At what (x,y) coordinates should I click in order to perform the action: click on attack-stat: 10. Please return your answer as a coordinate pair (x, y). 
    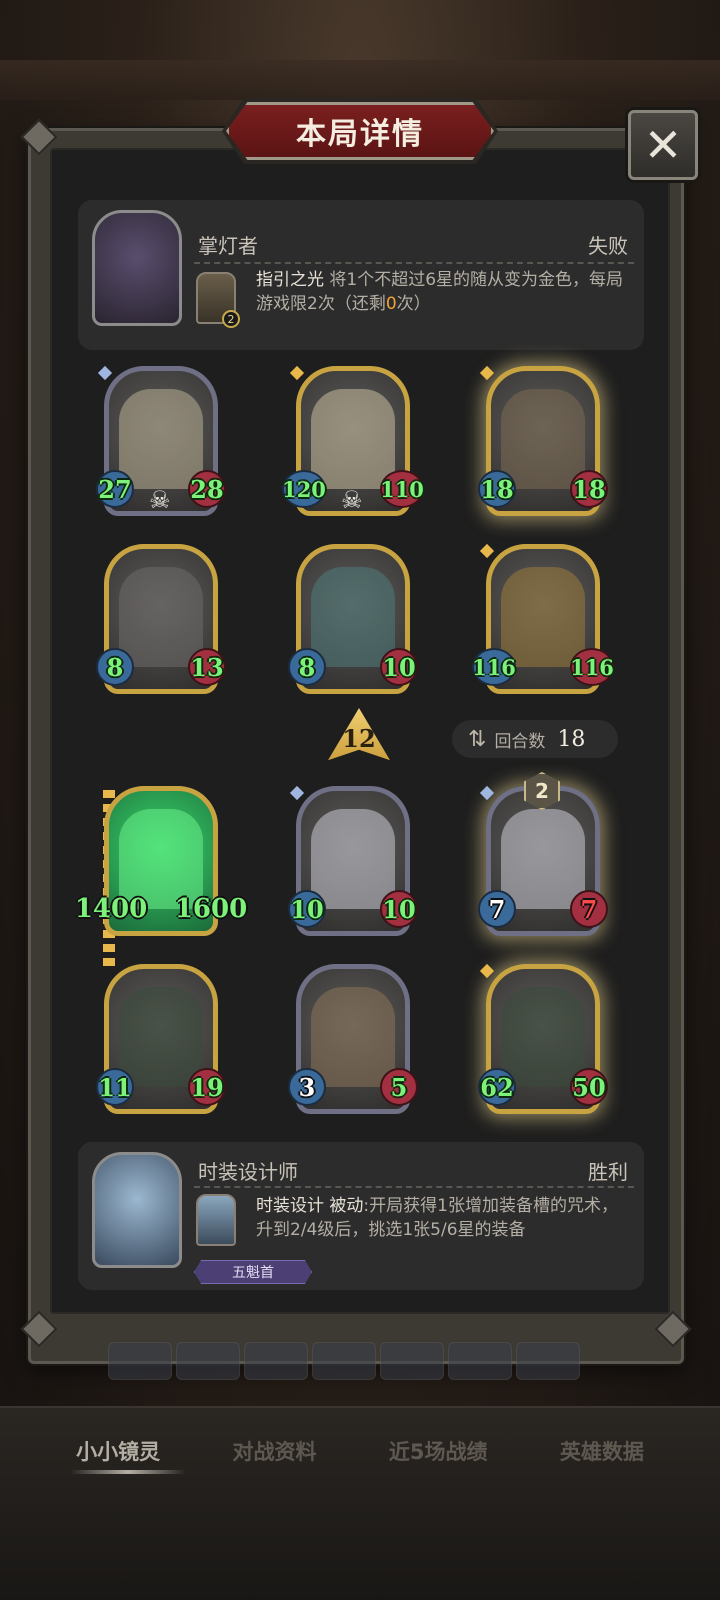
    Looking at the image, I should click on (307, 909).